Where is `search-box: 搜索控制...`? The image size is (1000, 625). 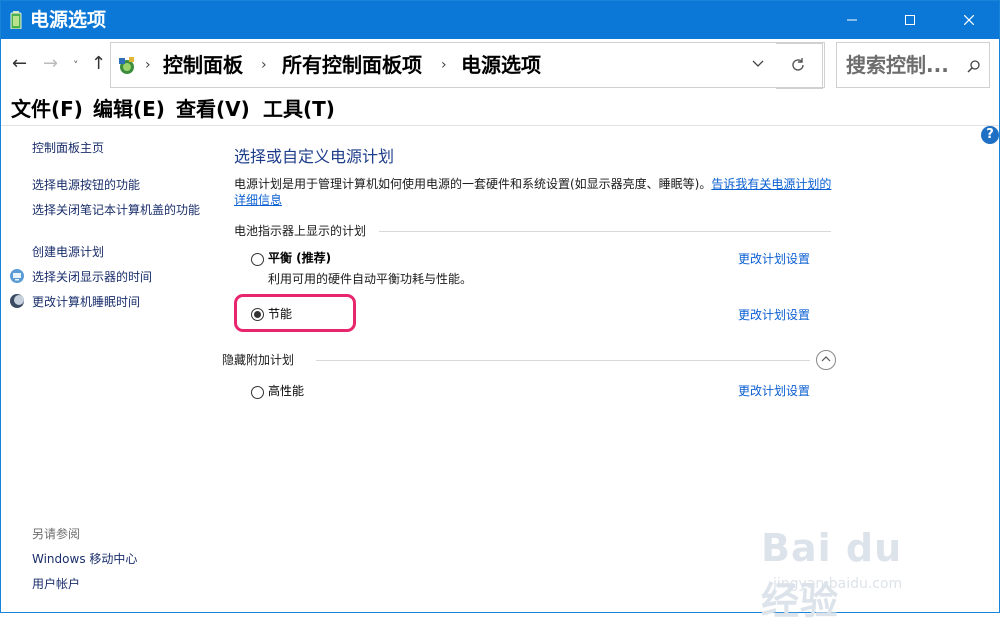 search-box: 搜索控制... is located at coordinates (913, 65).